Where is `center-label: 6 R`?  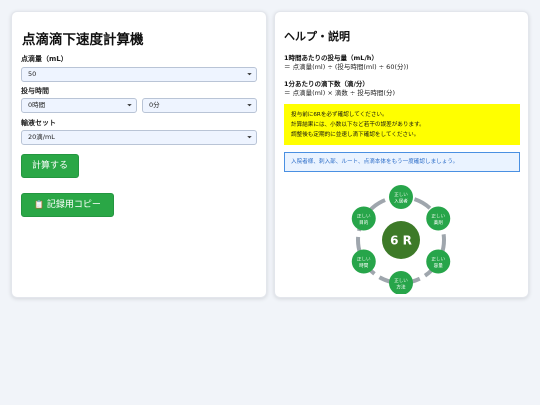 center-label: 6 R is located at coordinates (401, 241).